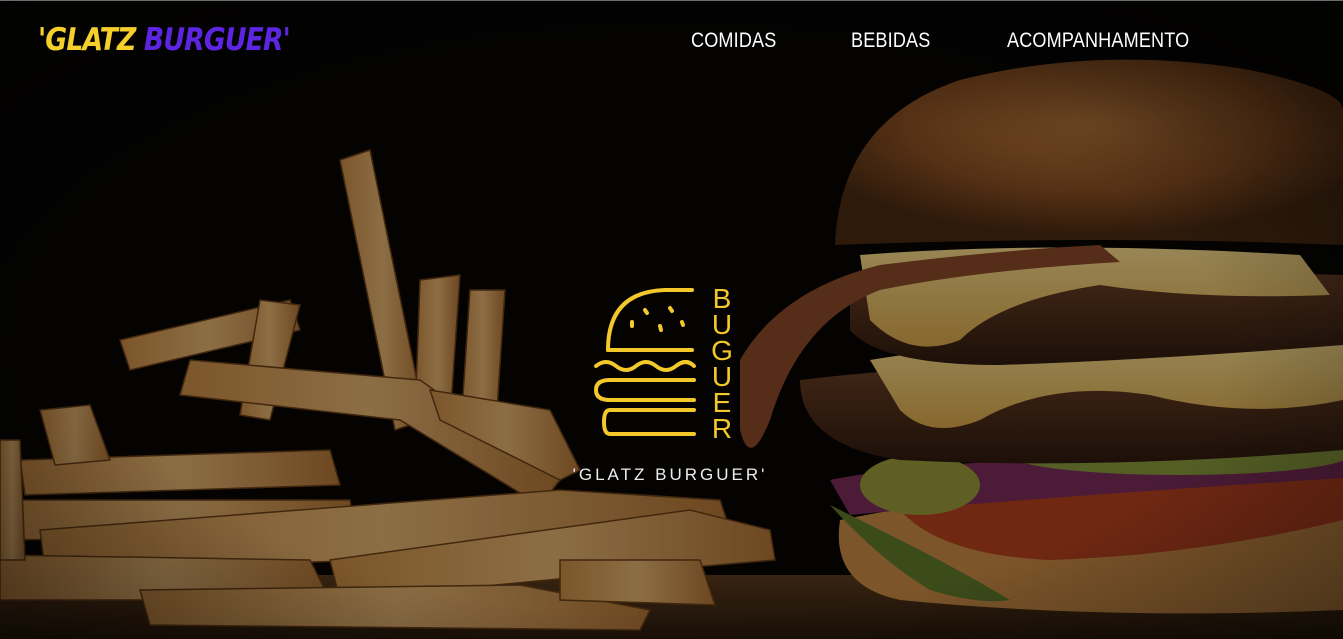 The height and width of the screenshot is (639, 1343). What do you see at coordinates (890, 41) in the screenshot?
I see `nav-item-bebidas: BEBIDAS` at bounding box center [890, 41].